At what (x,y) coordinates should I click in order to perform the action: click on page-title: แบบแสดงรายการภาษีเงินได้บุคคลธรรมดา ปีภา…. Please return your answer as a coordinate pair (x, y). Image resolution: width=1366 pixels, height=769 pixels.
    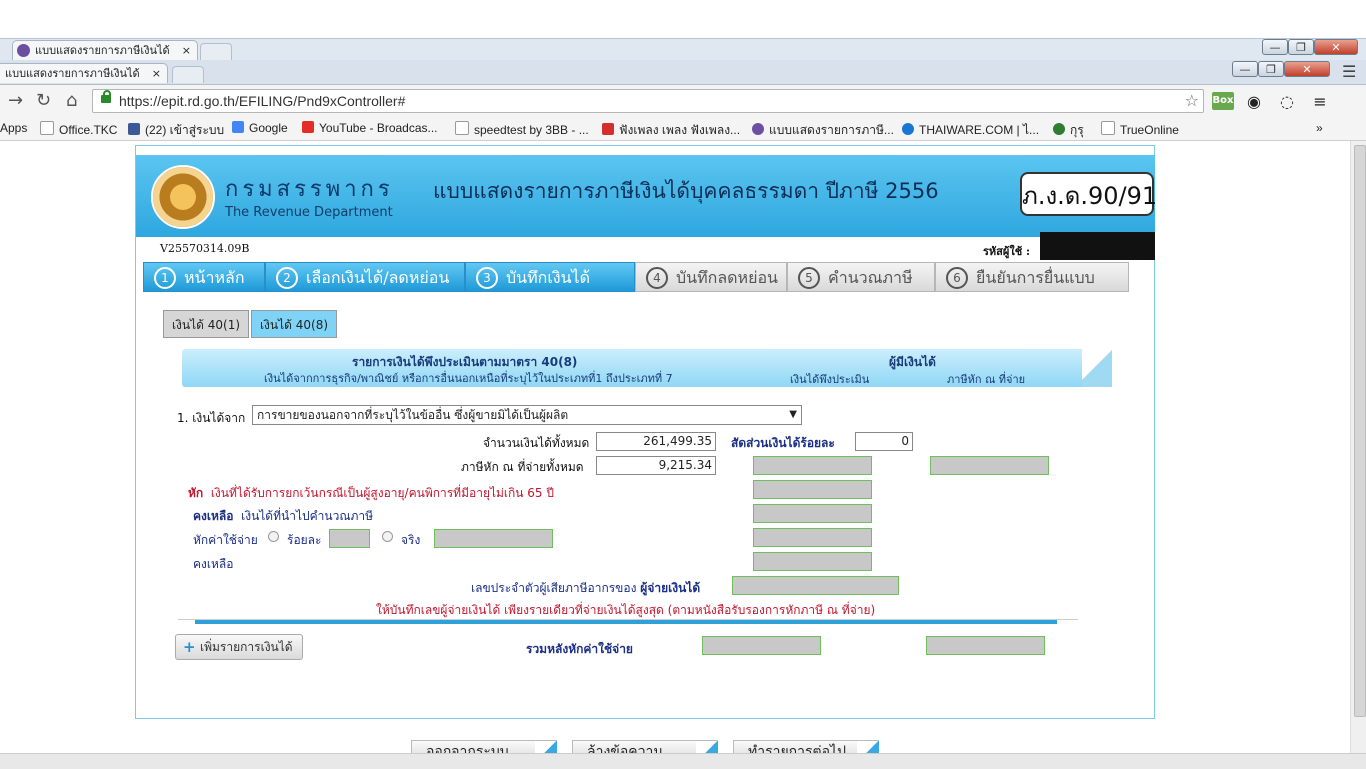
    Looking at the image, I should click on (686, 191).